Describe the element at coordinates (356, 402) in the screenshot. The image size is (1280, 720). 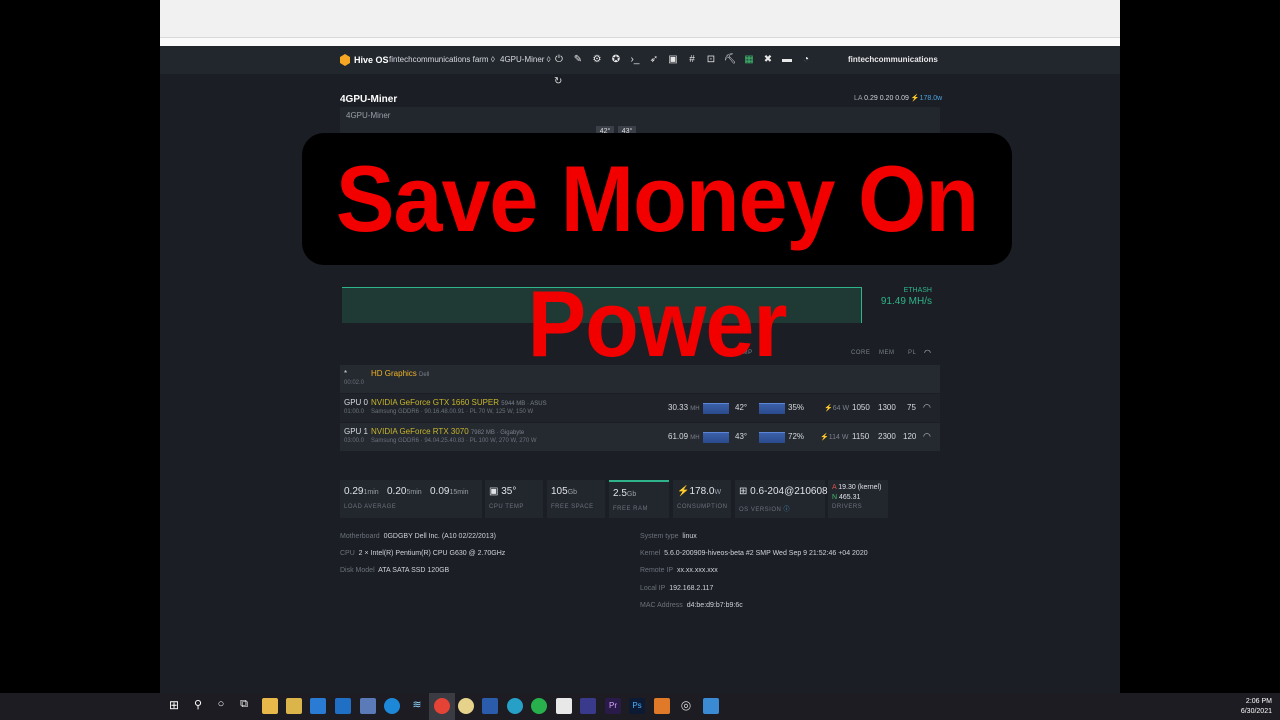
I see `gpu-id: GPU 0` at that location.